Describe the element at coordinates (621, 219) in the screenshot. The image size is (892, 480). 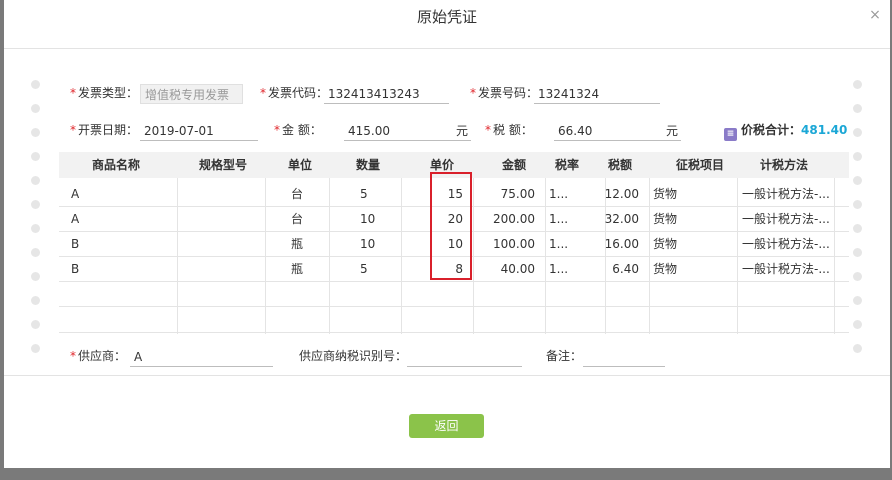
I see `cell-tax: 32.00` at that location.